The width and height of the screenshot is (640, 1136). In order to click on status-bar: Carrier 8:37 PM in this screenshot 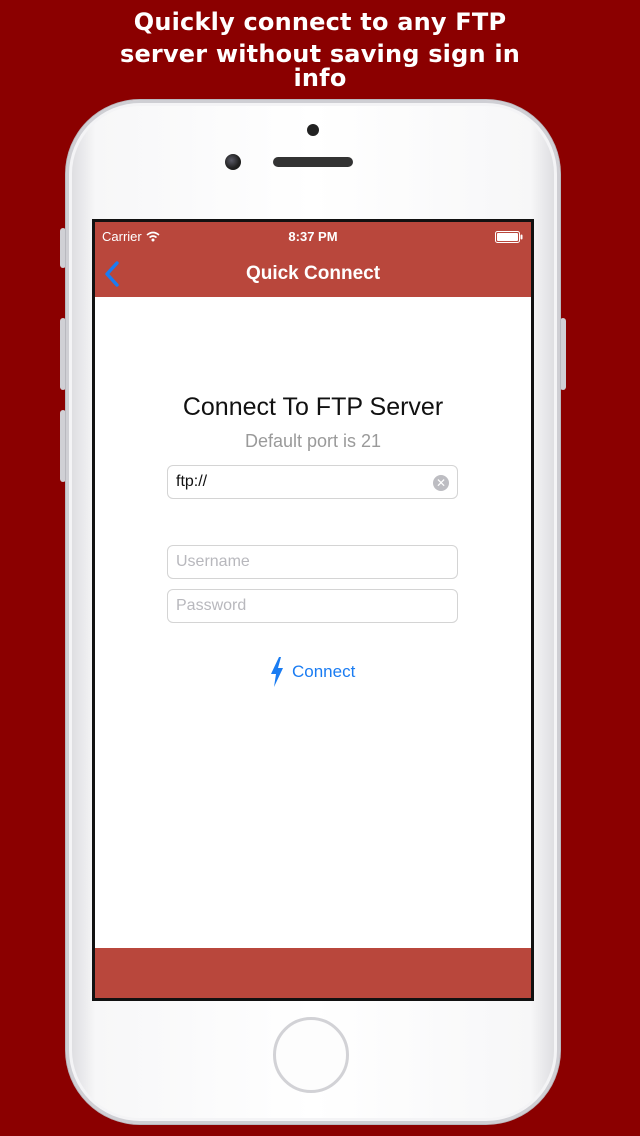, I will do `click(313, 237)`.